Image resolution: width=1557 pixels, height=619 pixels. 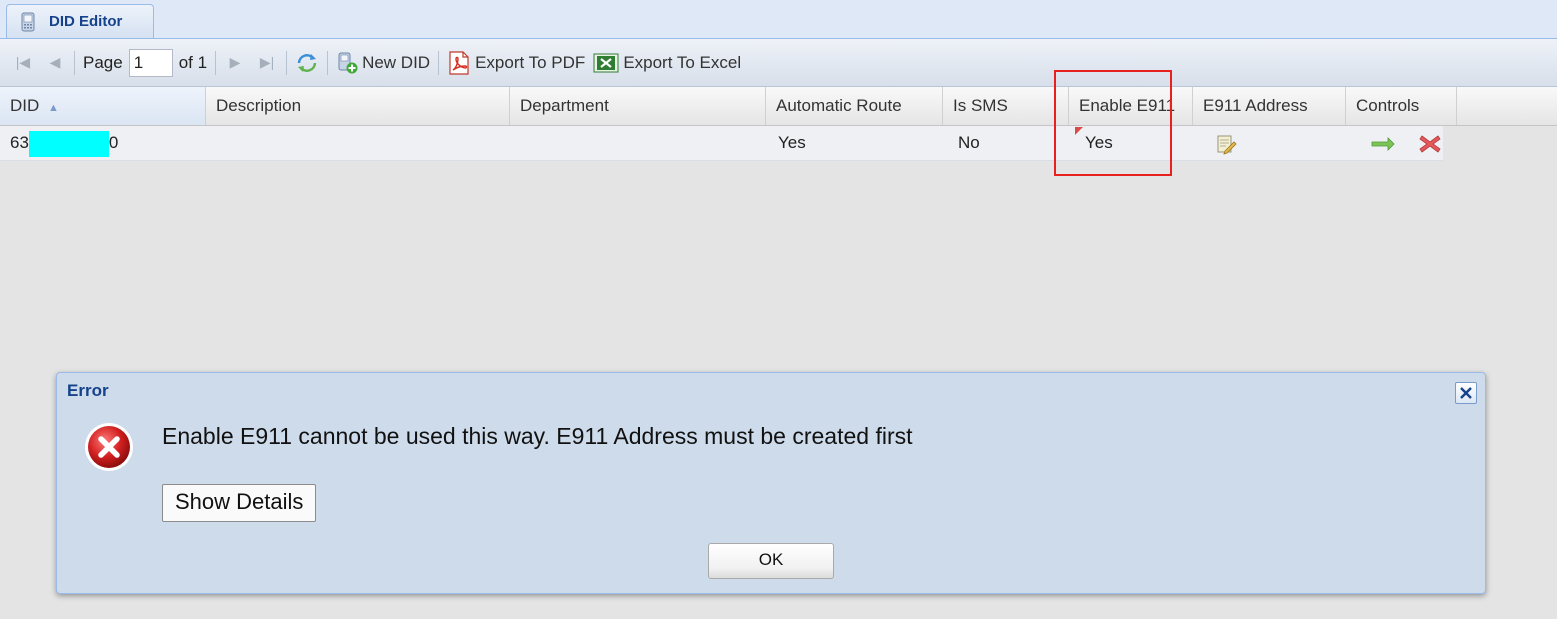 I want to click on column-header-e911-address: E911 Address, so click(x=1269, y=106).